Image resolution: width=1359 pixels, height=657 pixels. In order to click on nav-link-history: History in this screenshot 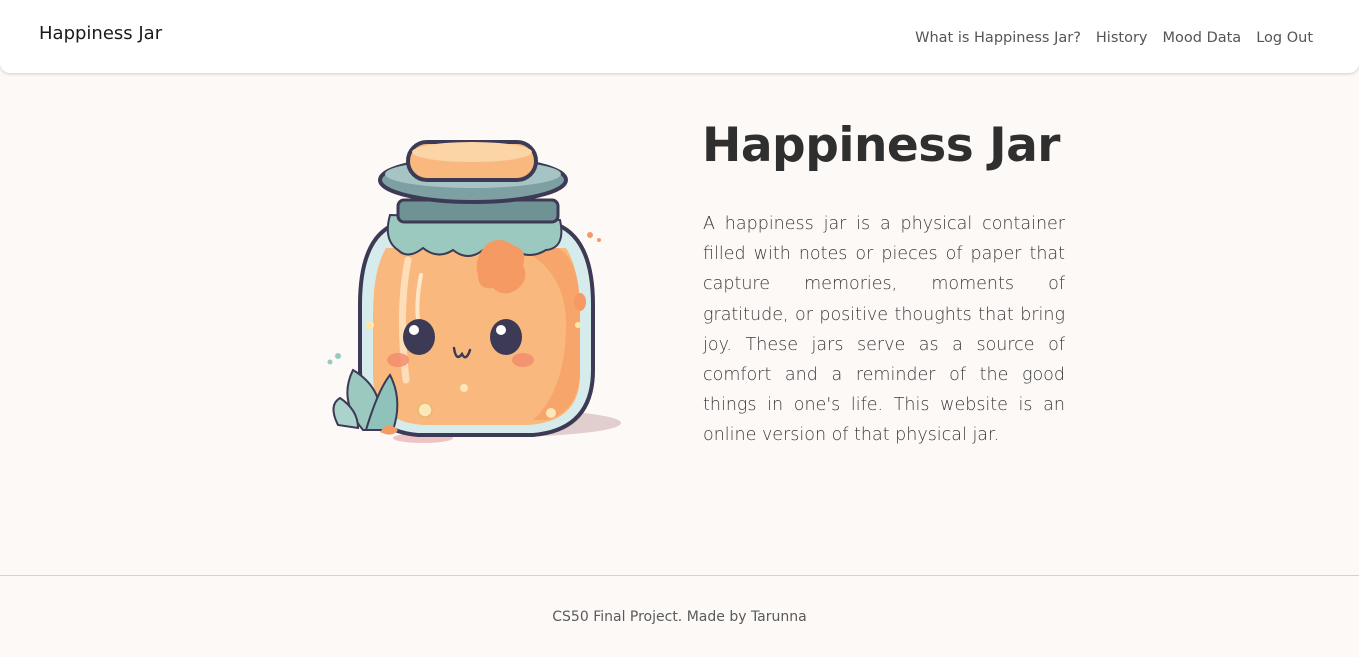, I will do `click(1122, 38)`.